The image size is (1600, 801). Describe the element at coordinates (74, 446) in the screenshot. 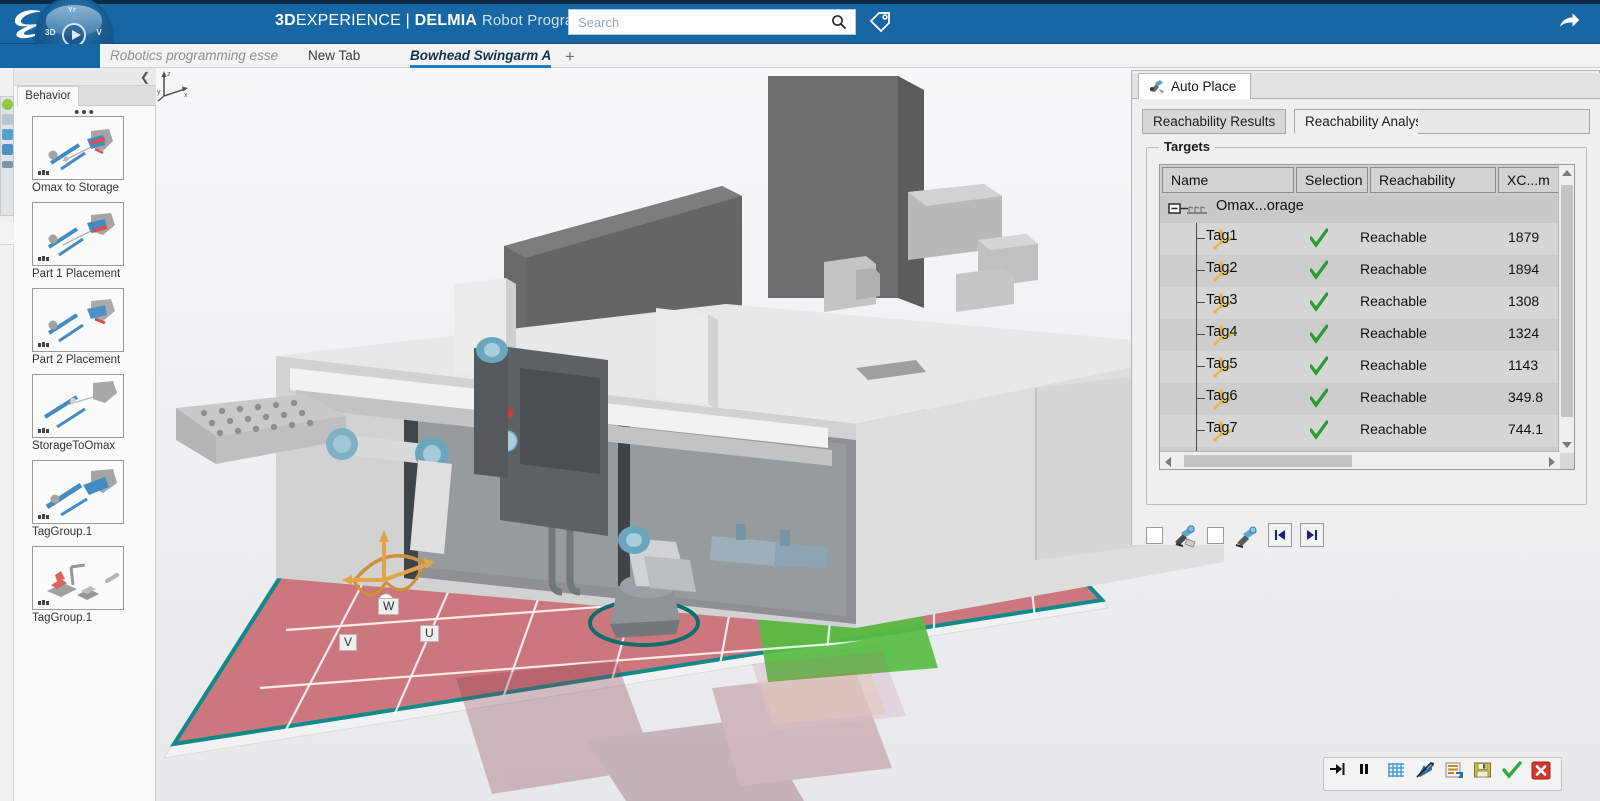

I see `list-item-label: StorageToOmax` at that location.